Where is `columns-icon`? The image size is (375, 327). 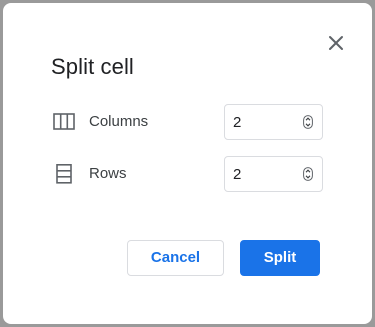 columns-icon is located at coordinates (64, 122).